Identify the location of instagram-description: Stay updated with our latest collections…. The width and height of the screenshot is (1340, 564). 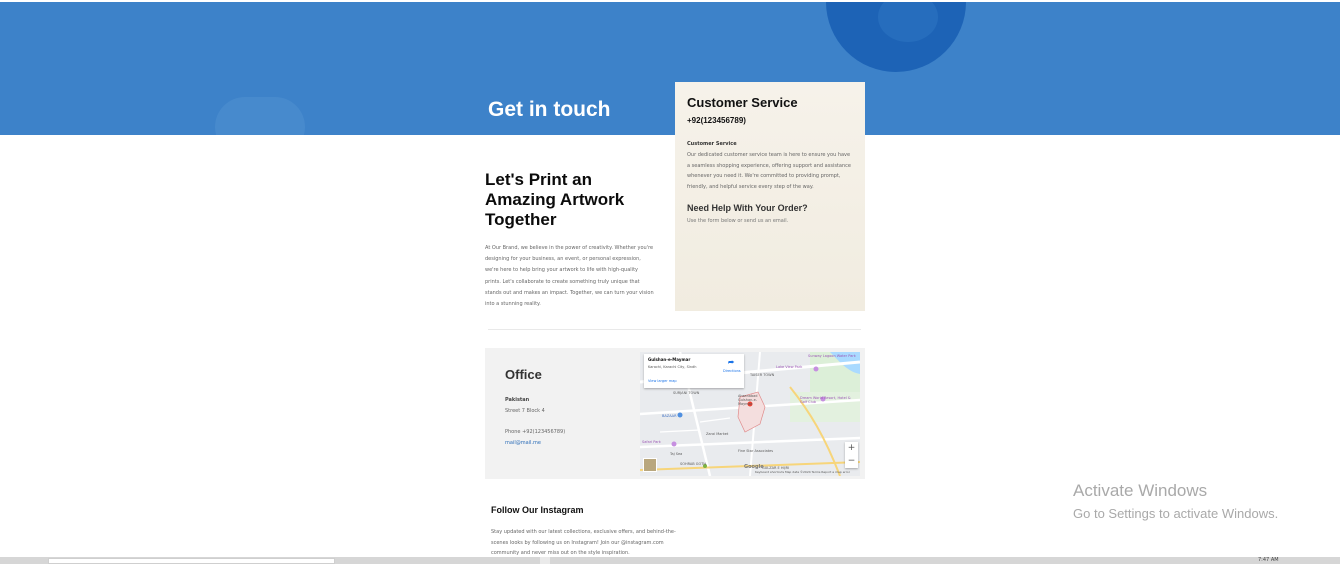
(583, 542).